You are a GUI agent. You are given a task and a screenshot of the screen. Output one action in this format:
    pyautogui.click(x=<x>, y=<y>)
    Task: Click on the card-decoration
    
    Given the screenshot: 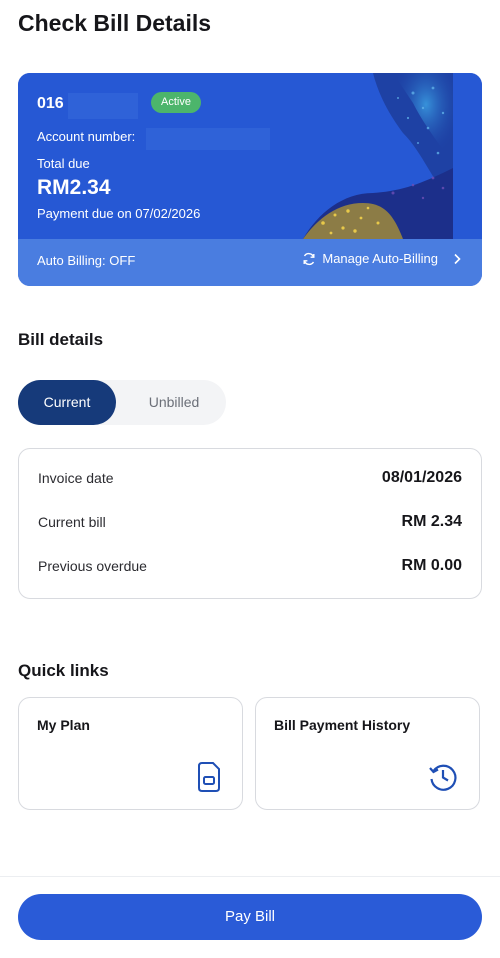 What is the action you would take?
    pyautogui.click(x=363, y=156)
    